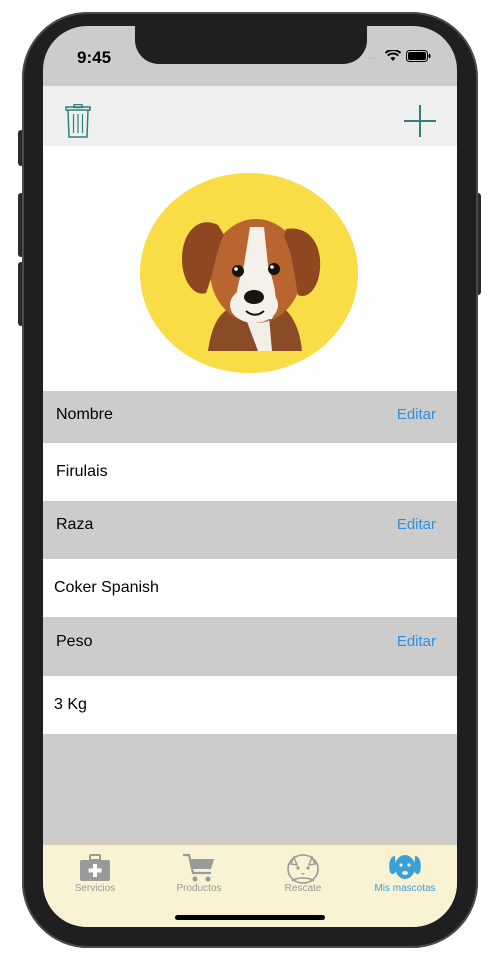  What do you see at coordinates (416, 524) in the screenshot?
I see `edit-raza-button: Editar` at bounding box center [416, 524].